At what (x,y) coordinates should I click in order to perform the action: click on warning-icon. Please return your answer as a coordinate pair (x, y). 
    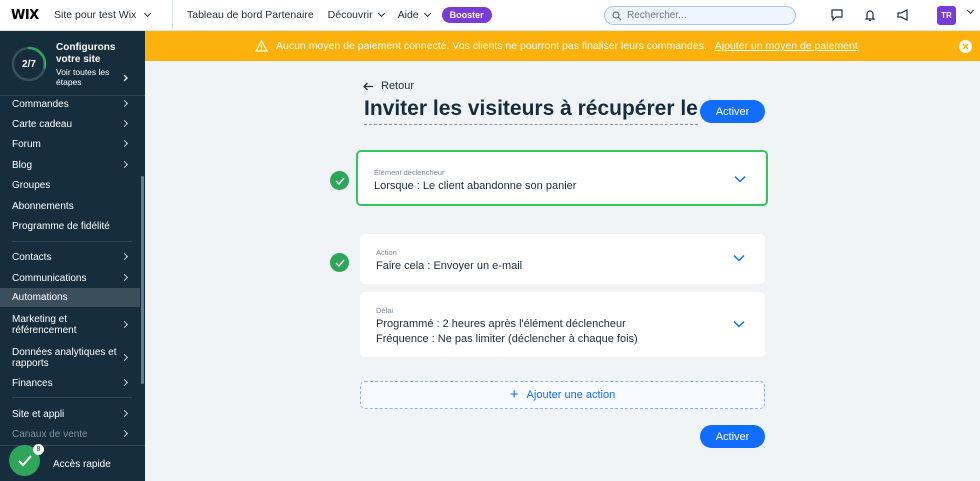
    Looking at the image, I should click on (261, 46).